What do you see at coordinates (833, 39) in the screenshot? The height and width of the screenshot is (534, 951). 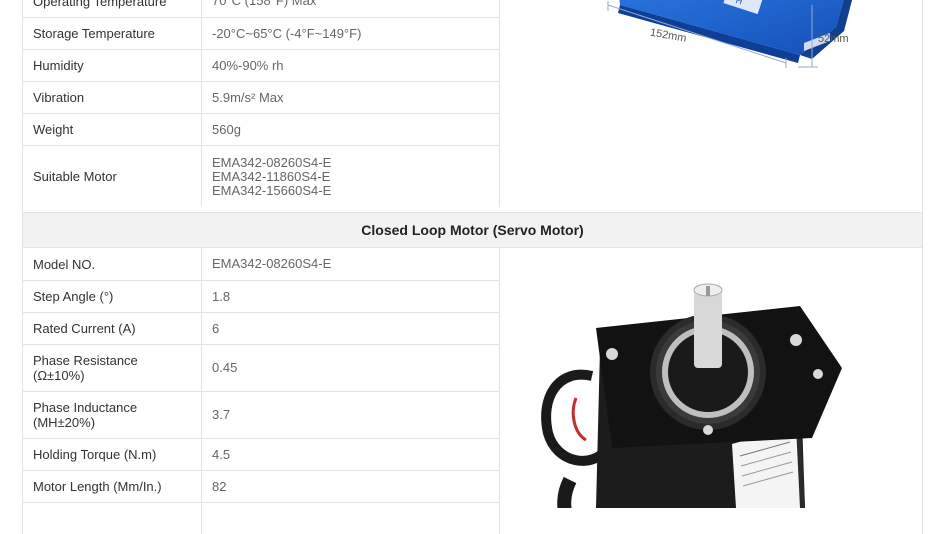 I see `height-dimension: 52mm` at bounding box center [833, 39].